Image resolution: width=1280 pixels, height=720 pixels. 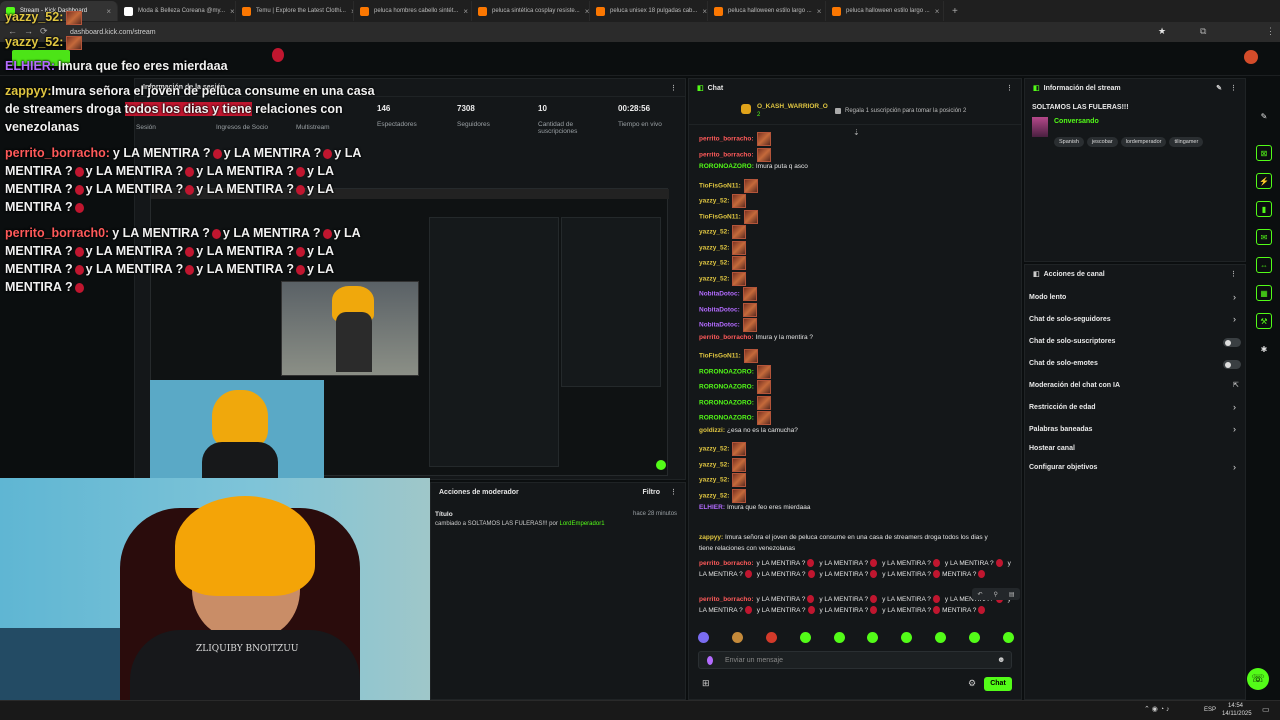 What do you see at coordinates (711, 537) in the screenshot?
I see `chat-username: zappyy:` at bounding box center [711, 537].